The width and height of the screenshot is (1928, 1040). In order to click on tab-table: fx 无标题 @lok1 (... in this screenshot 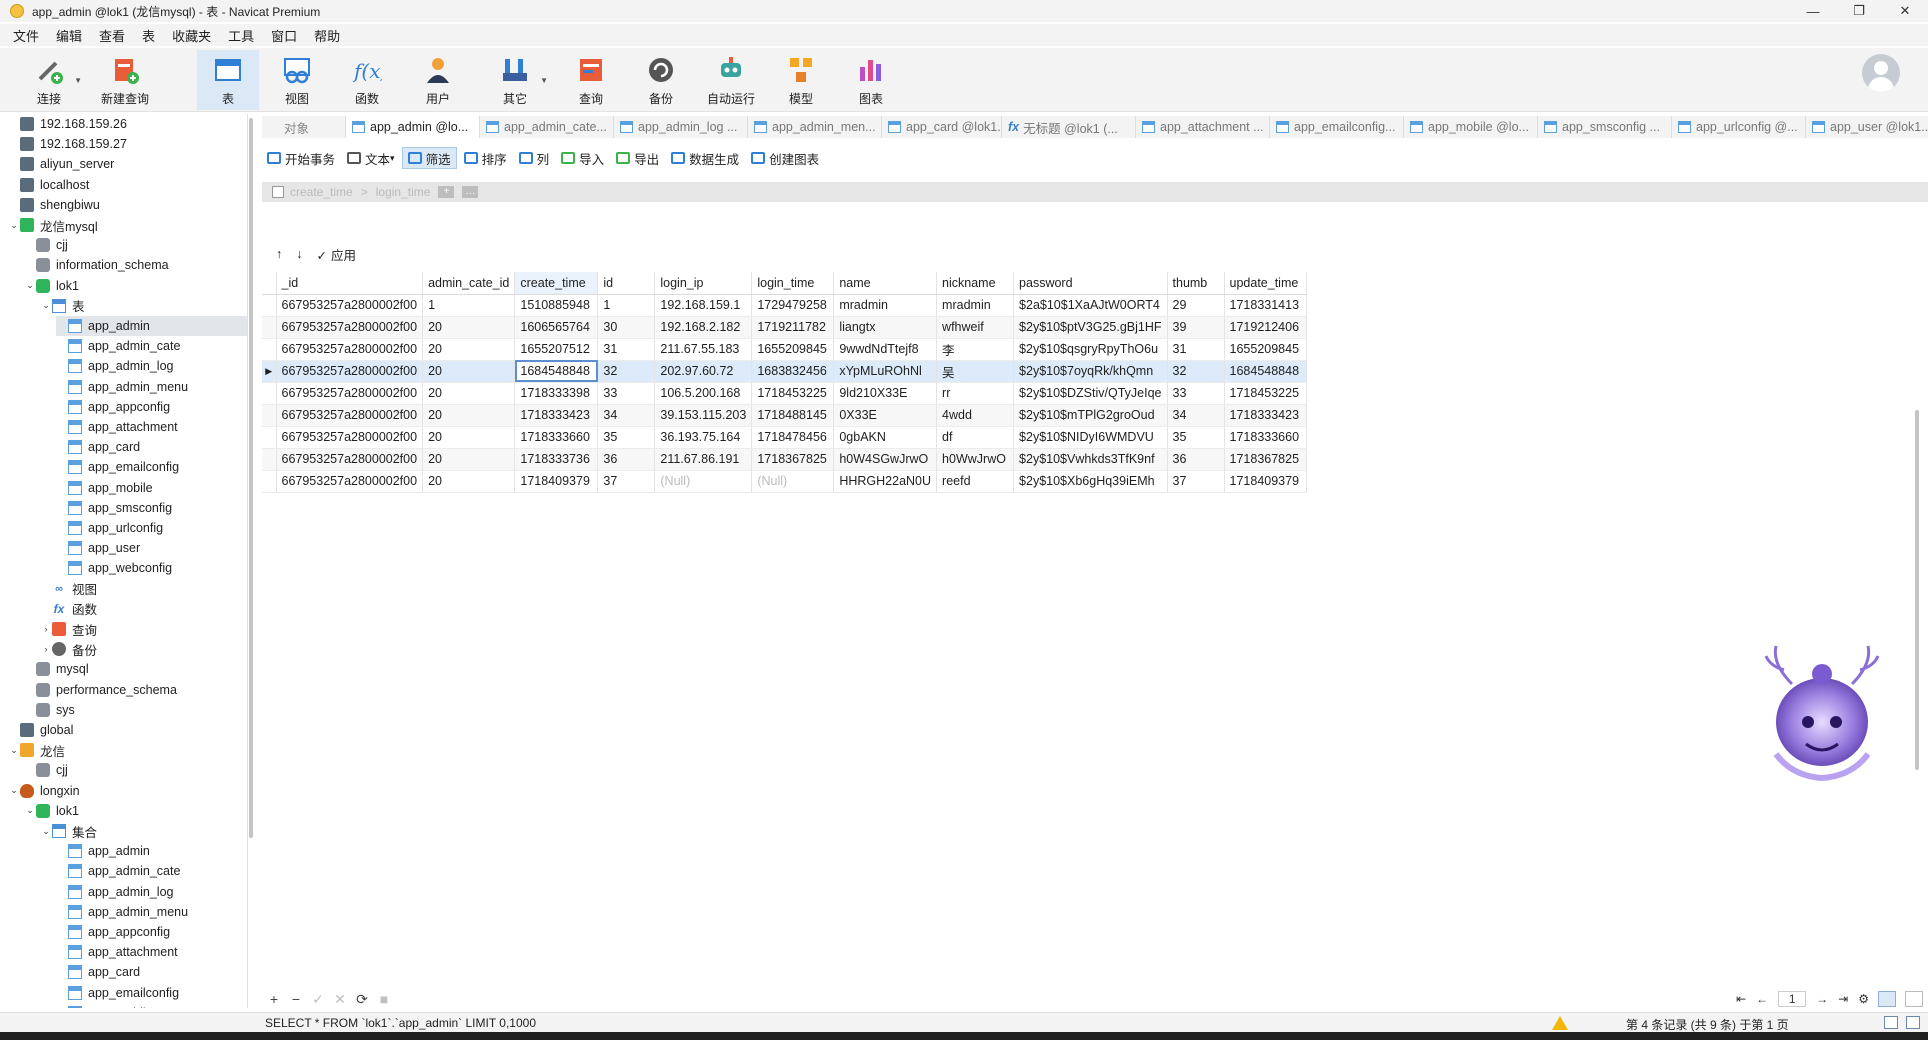, I will do `click(1069, 127)`.